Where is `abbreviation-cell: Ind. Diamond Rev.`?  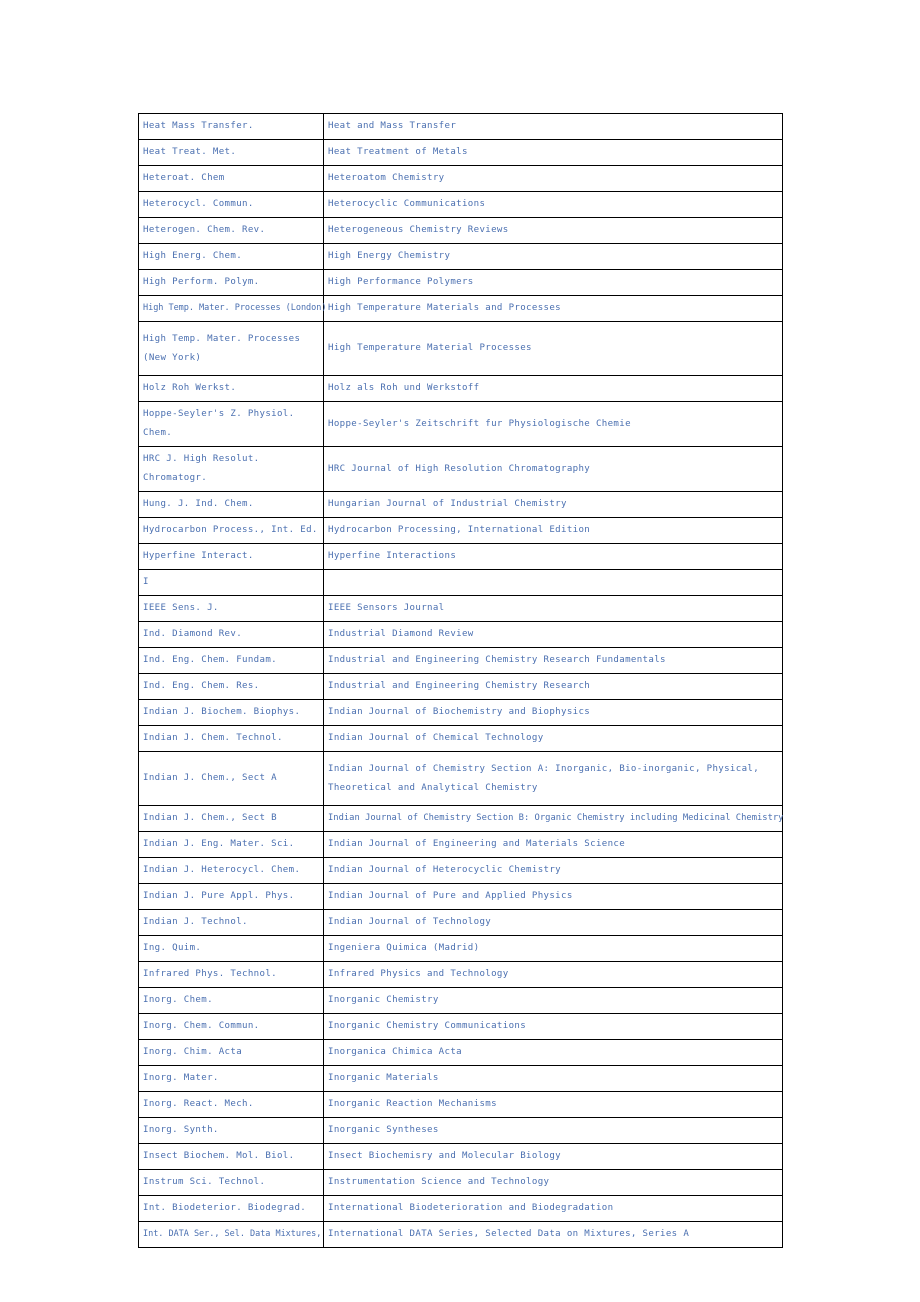 abbreviation-cell: Ind. Diamond Rev. is located at coordinates (231, 634).